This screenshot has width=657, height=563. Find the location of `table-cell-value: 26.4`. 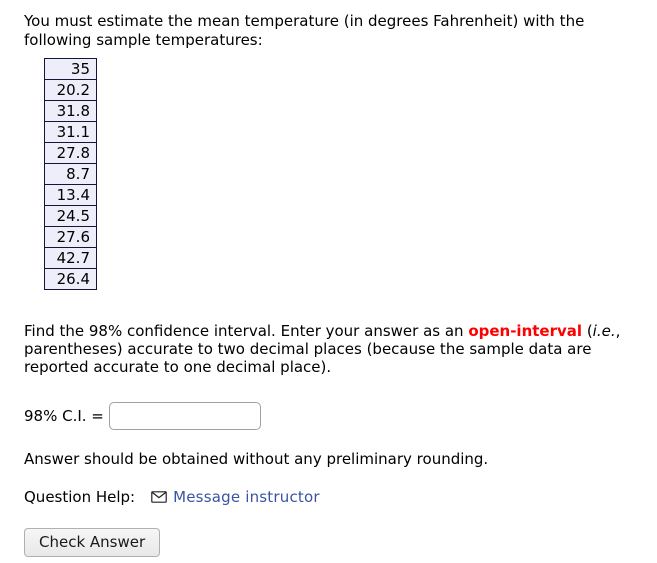

table-cell-value: 26.4 is located at coordinates (70, 279).